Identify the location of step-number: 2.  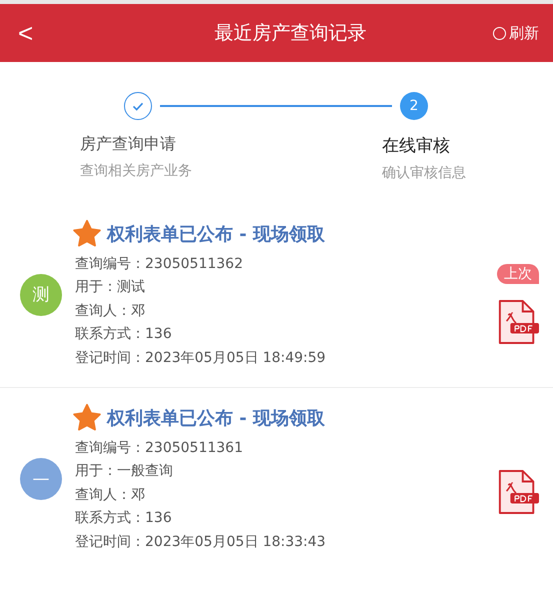
(414, 106).